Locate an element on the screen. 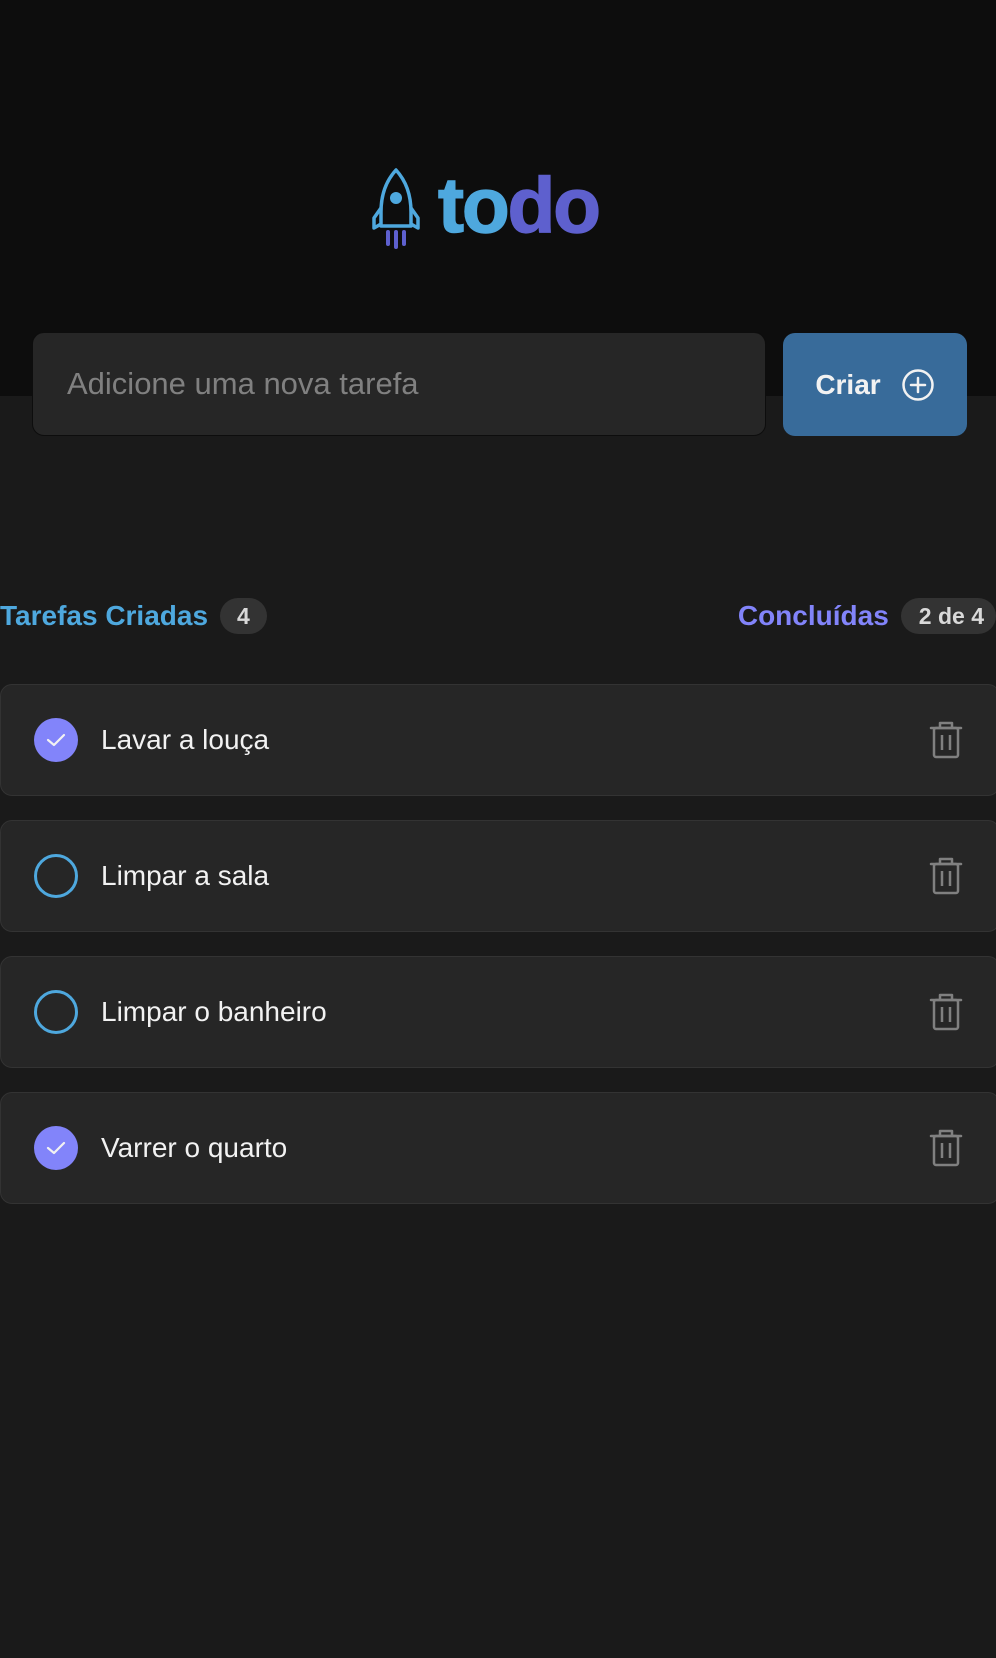  created-tasks-counter: Tarefas Criadas 4 is located at coordinates (133, 616).